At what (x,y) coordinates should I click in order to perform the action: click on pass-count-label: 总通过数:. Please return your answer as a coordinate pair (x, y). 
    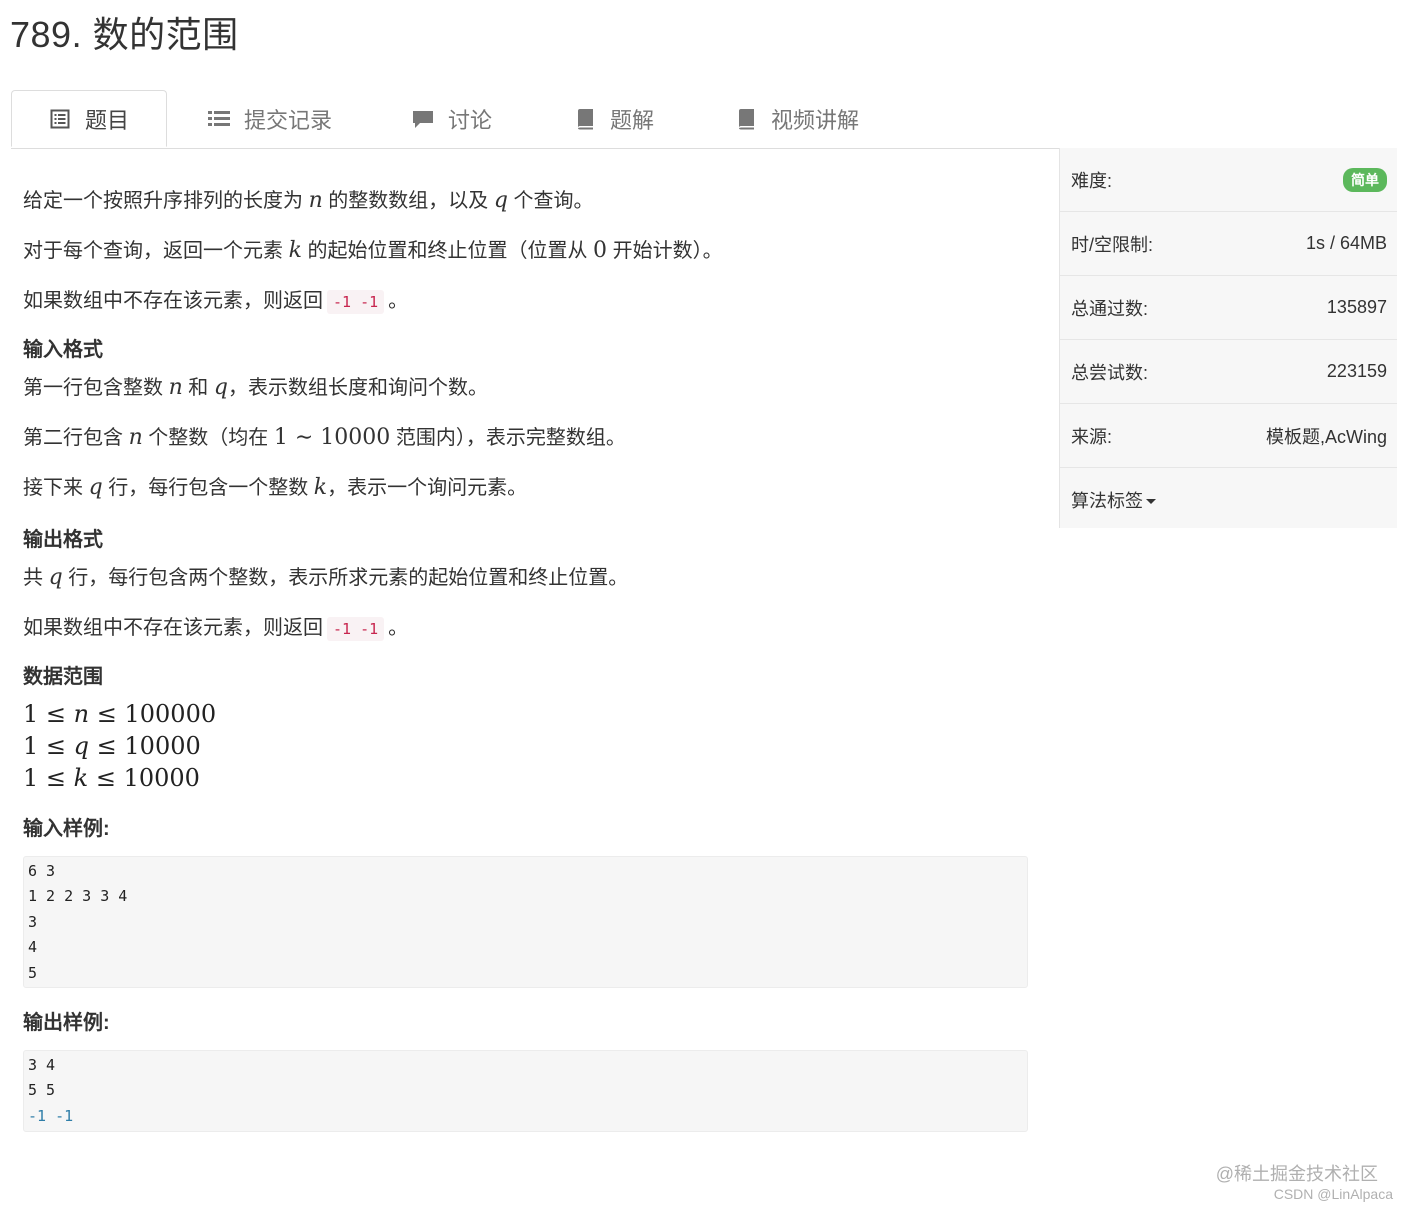
    Looking at the image, I should click on (1110, 308).